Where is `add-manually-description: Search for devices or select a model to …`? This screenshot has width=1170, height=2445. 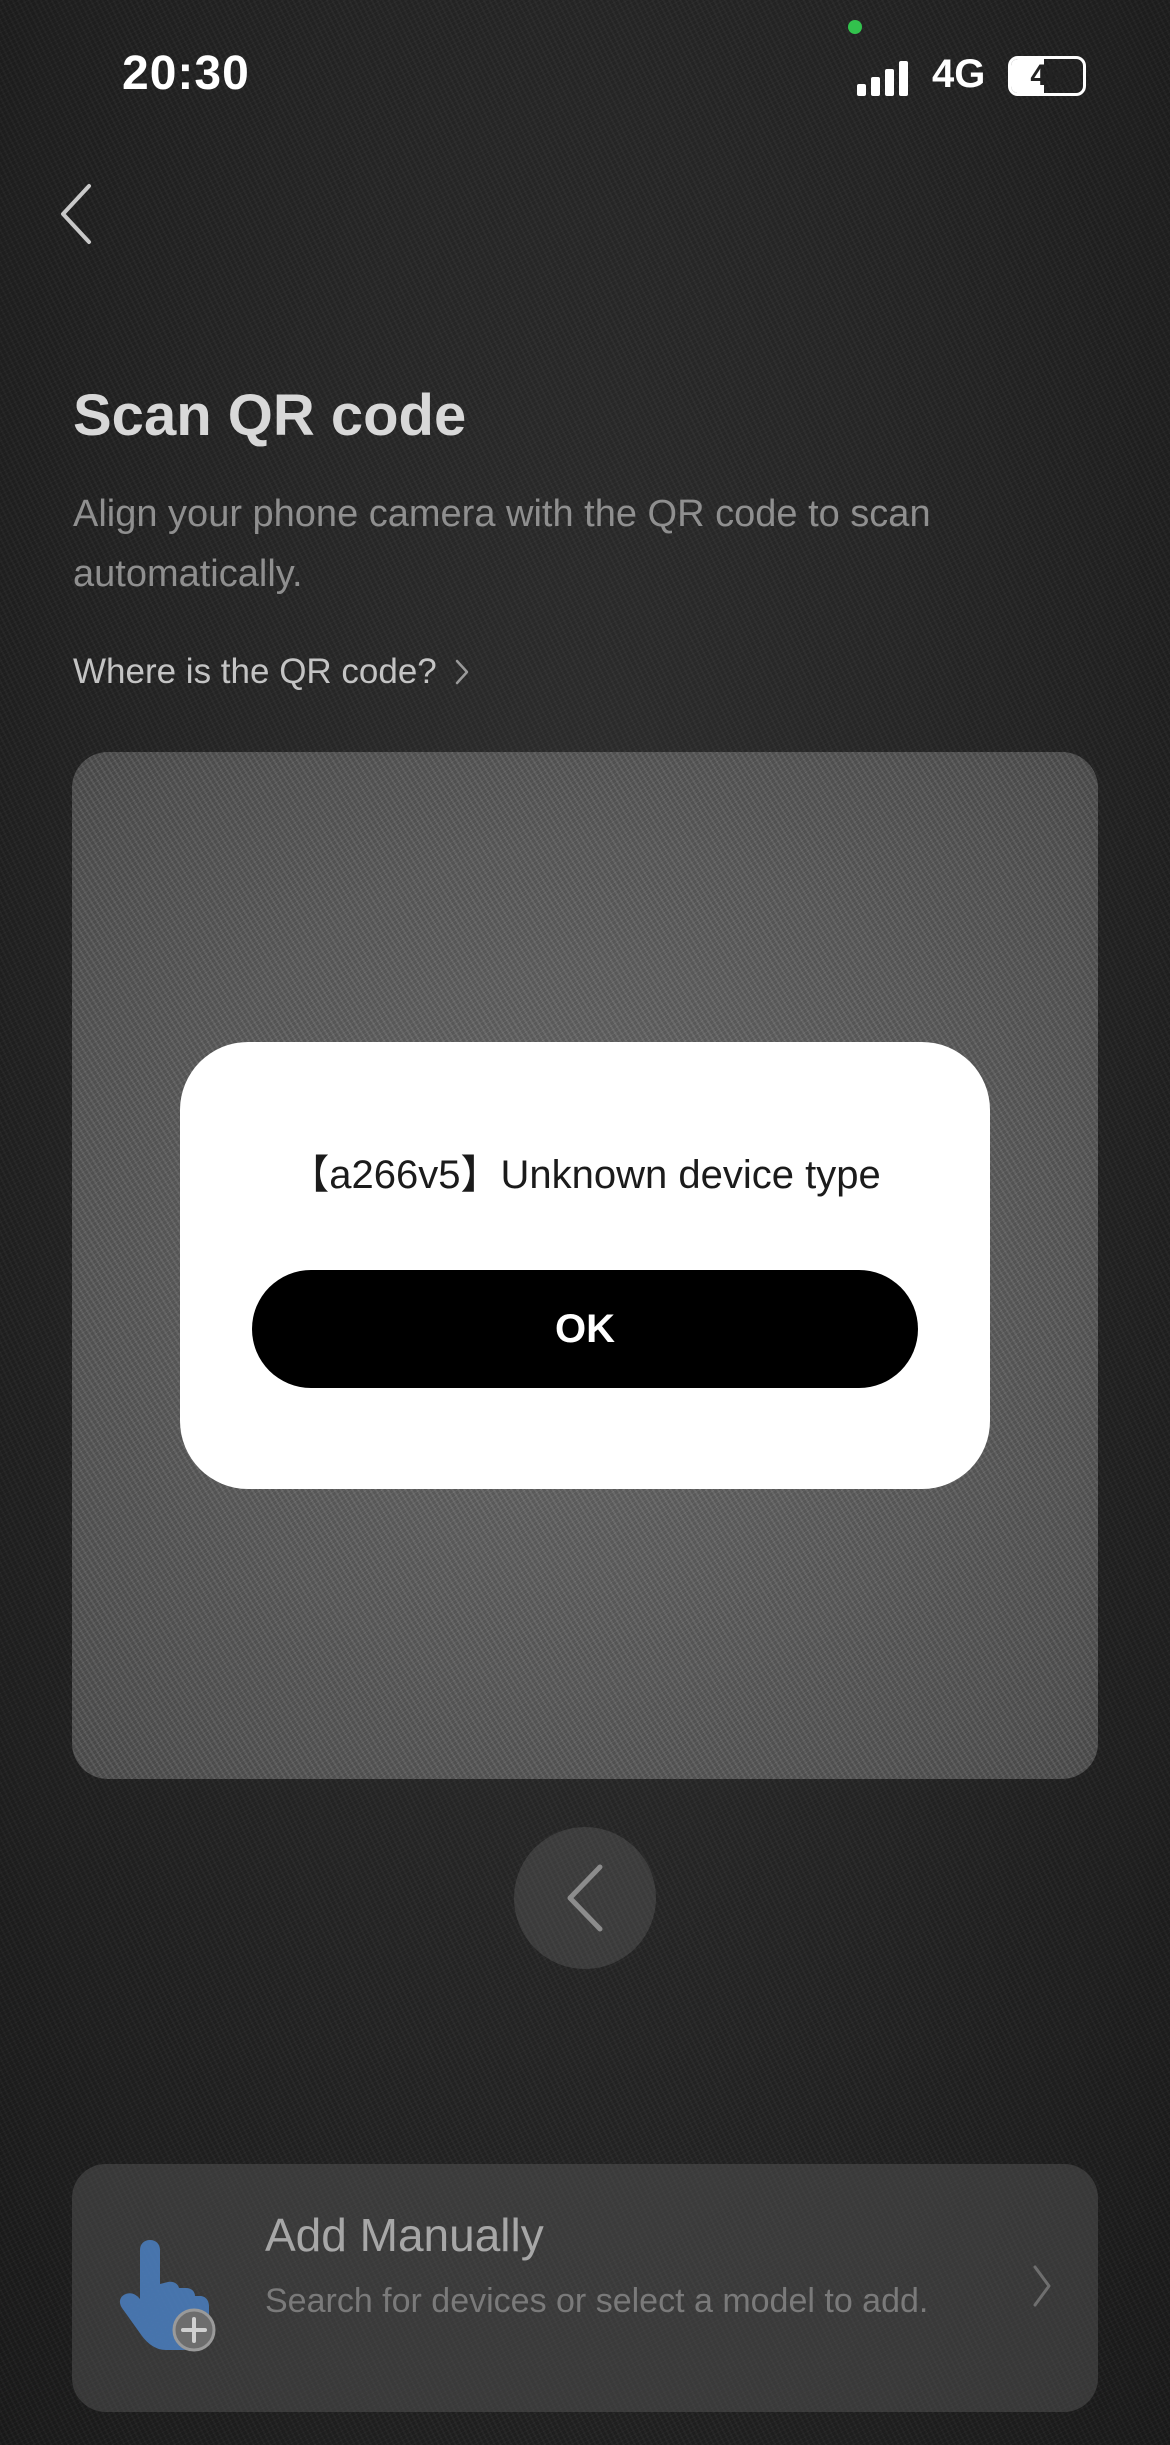
add-manually-description: Search for devices or select a model to … is located at coordinates (597, 2301).